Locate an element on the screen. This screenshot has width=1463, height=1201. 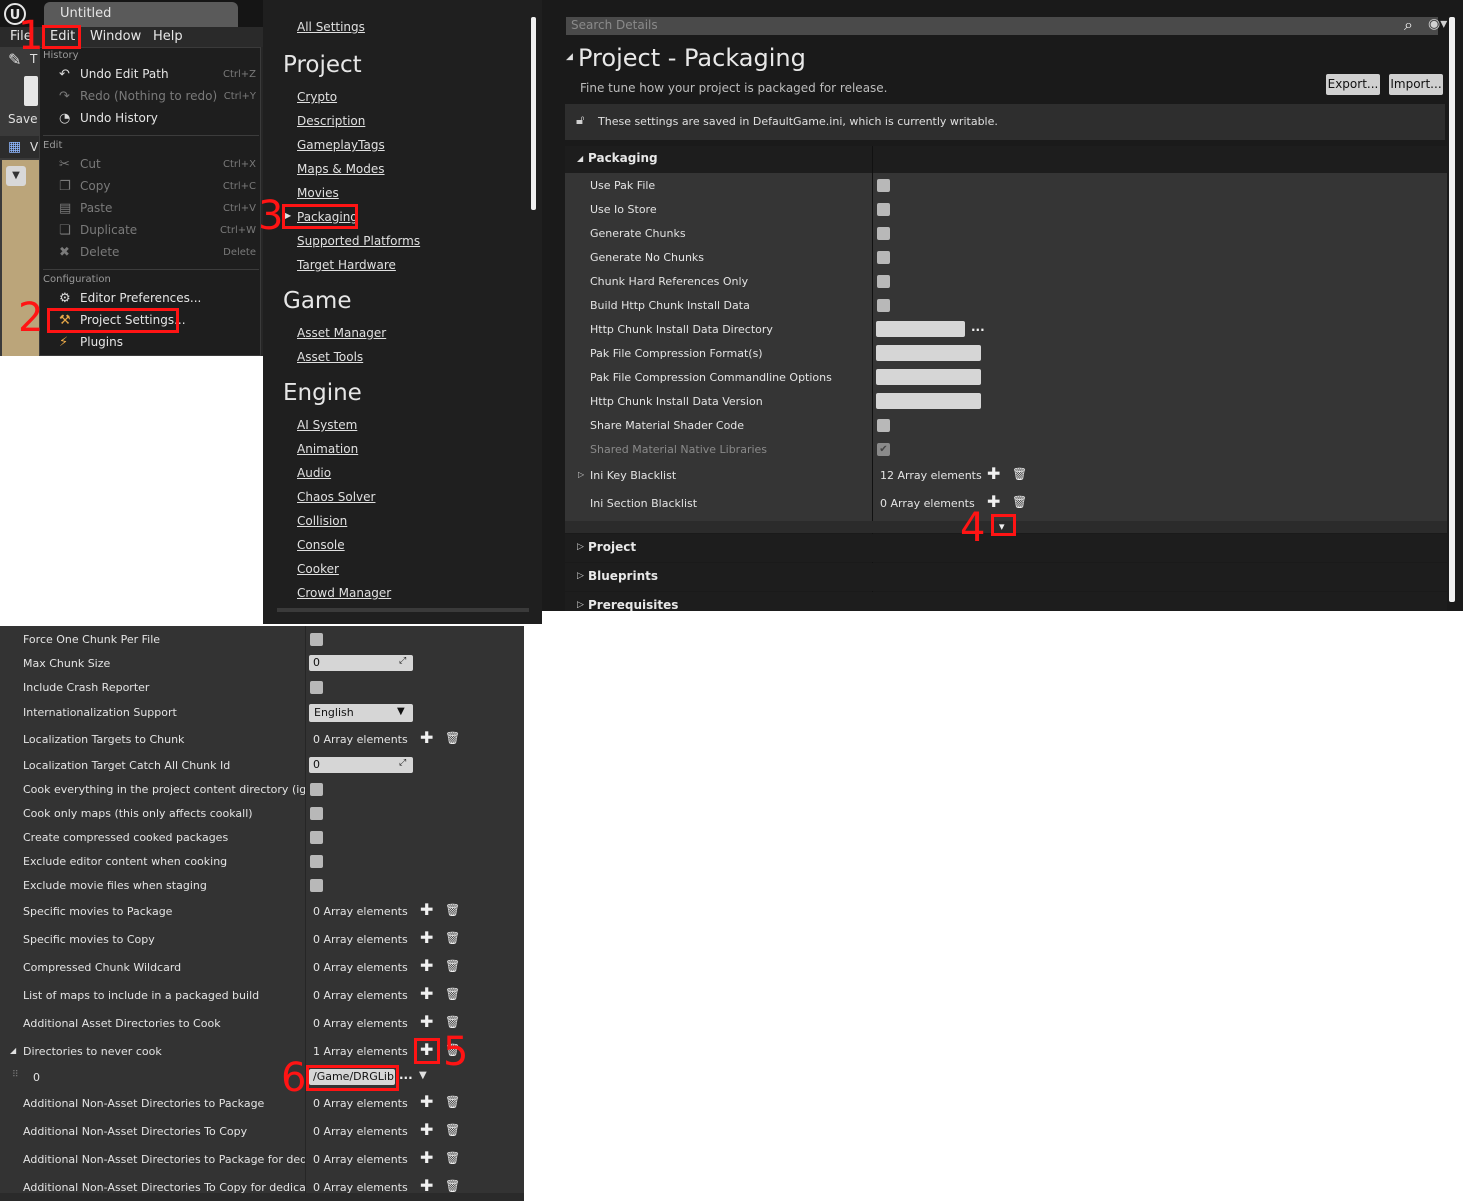
menu-item-duplicate: ❏ Duplicate Ctrl+W is located at coordinates (150, 231).